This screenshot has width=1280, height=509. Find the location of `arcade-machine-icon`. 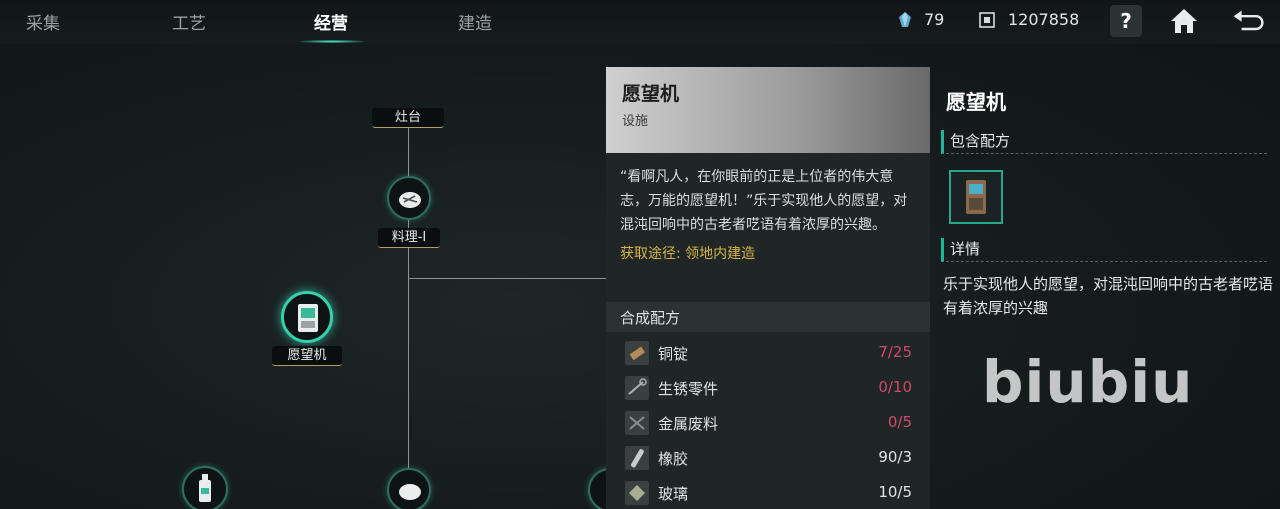

arcade-machine-icon is located at coordinates (976, 197).